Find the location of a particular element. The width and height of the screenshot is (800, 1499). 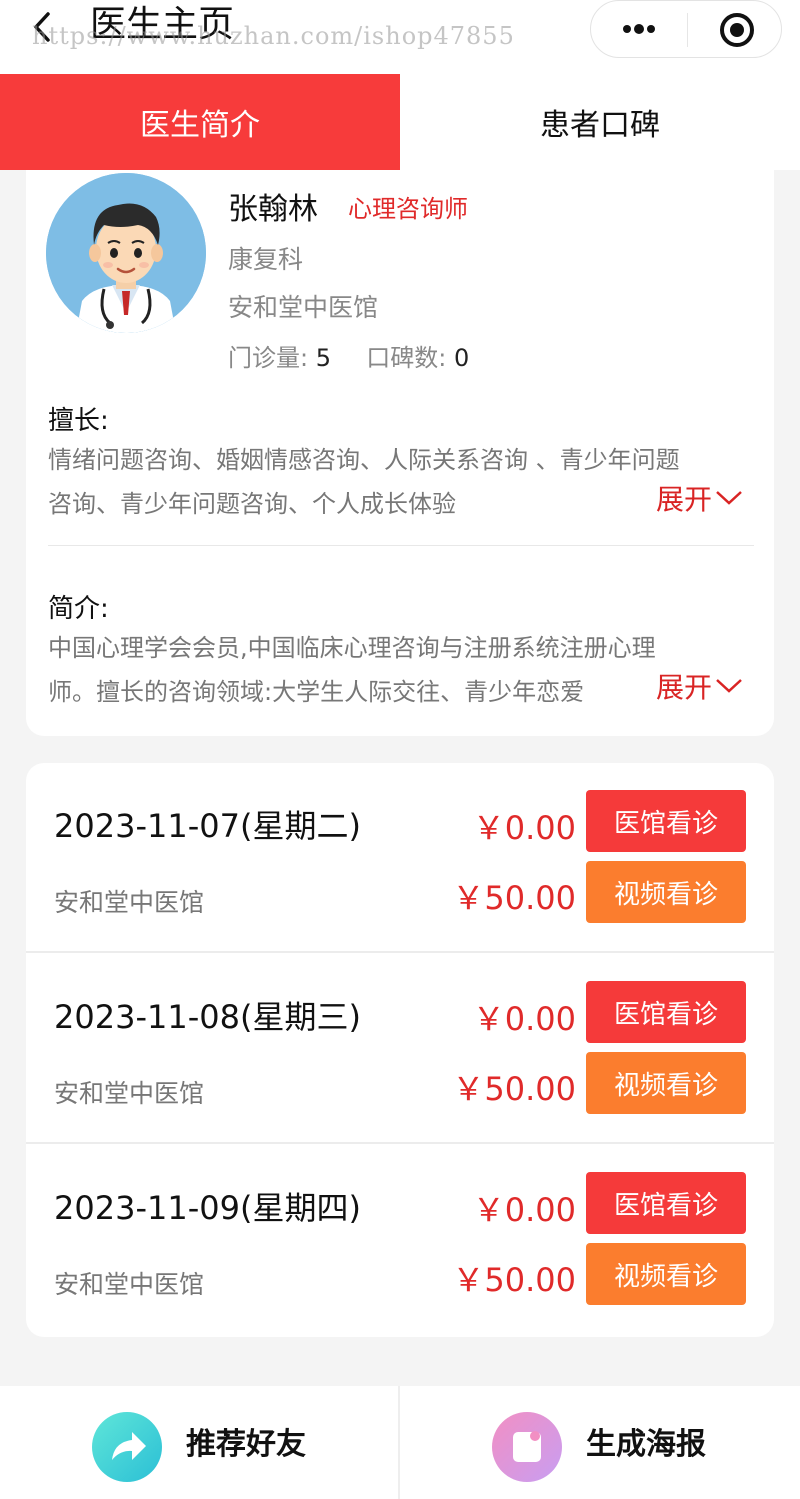

specialty-expand-button: 展开 is located at coordinates (700, 498).